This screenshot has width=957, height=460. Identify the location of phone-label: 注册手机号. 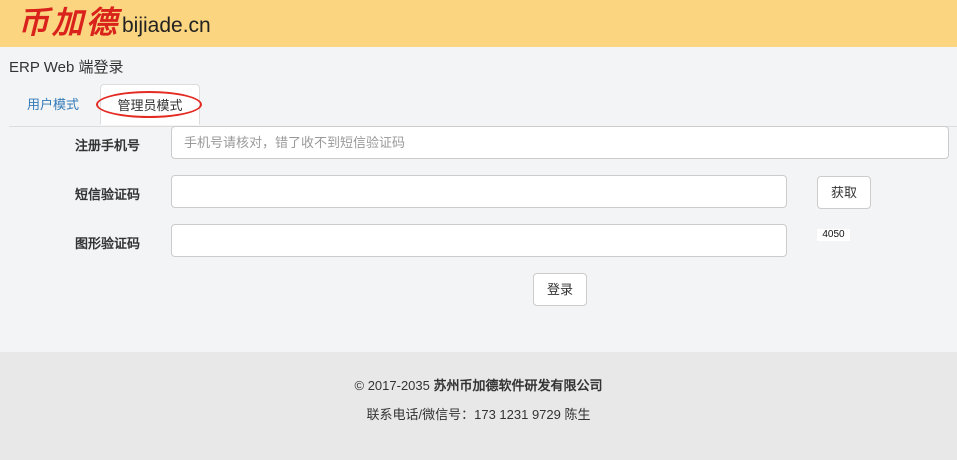
(107, 145).